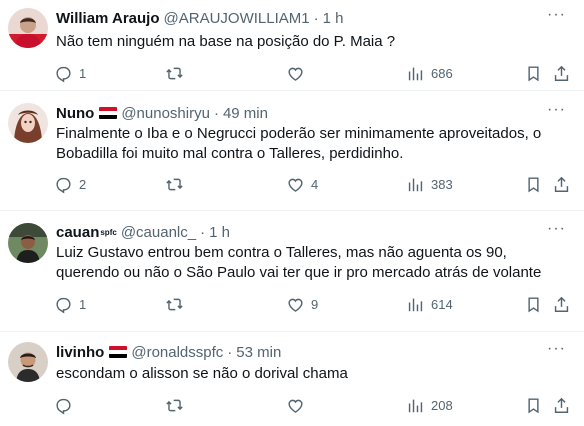  What do you see at coordinates (429, 184) in the screenshot?
I see `views-button: 383` at bounding box center [429, 184].